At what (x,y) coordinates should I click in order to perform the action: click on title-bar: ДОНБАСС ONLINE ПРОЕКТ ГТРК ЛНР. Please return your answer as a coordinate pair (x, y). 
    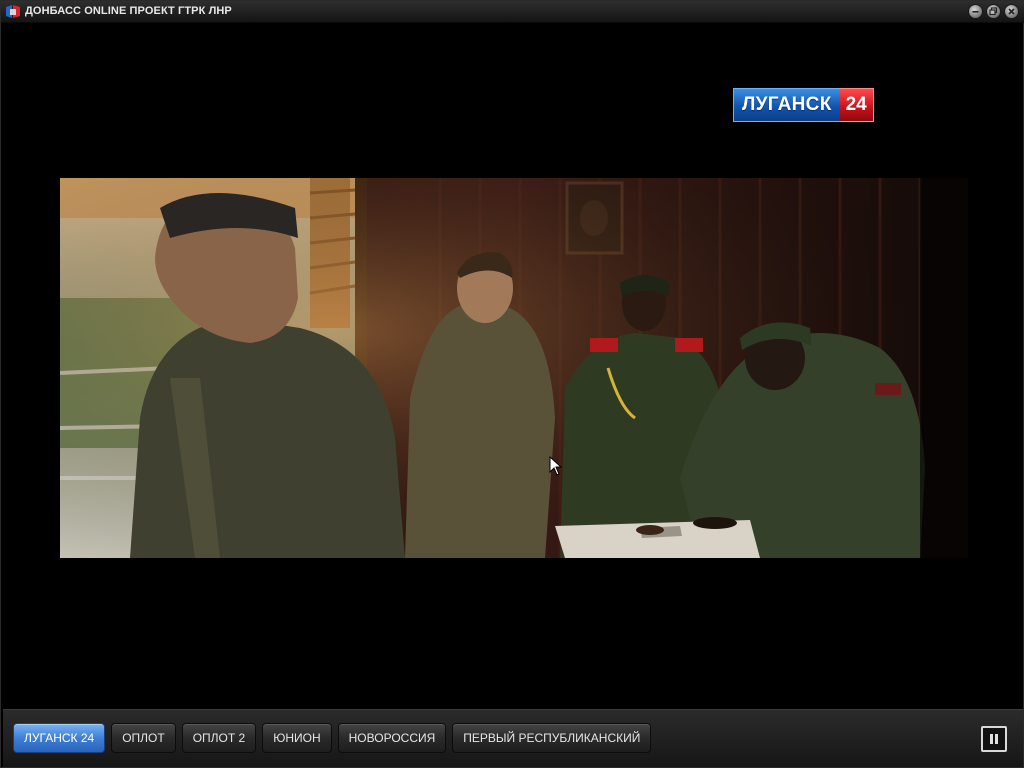
    Looking at the image, I should click on (512, 12).